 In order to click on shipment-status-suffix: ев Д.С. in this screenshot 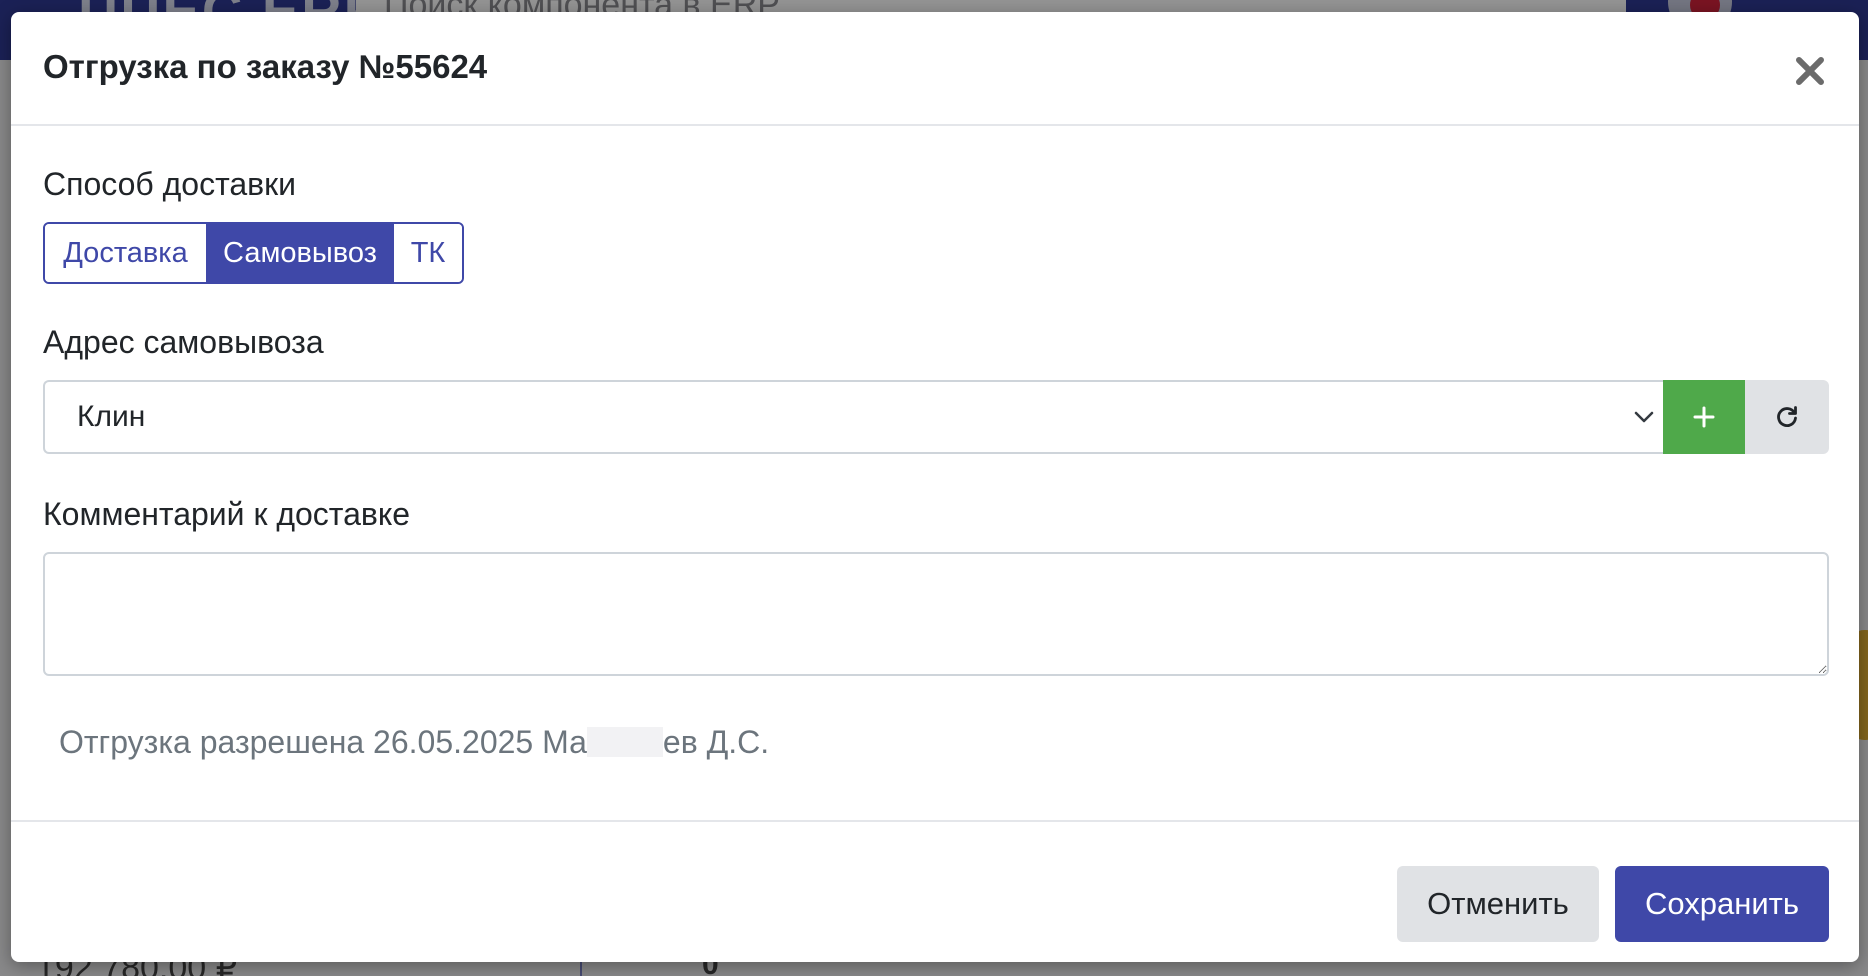, I will do `click(716, 742)`.